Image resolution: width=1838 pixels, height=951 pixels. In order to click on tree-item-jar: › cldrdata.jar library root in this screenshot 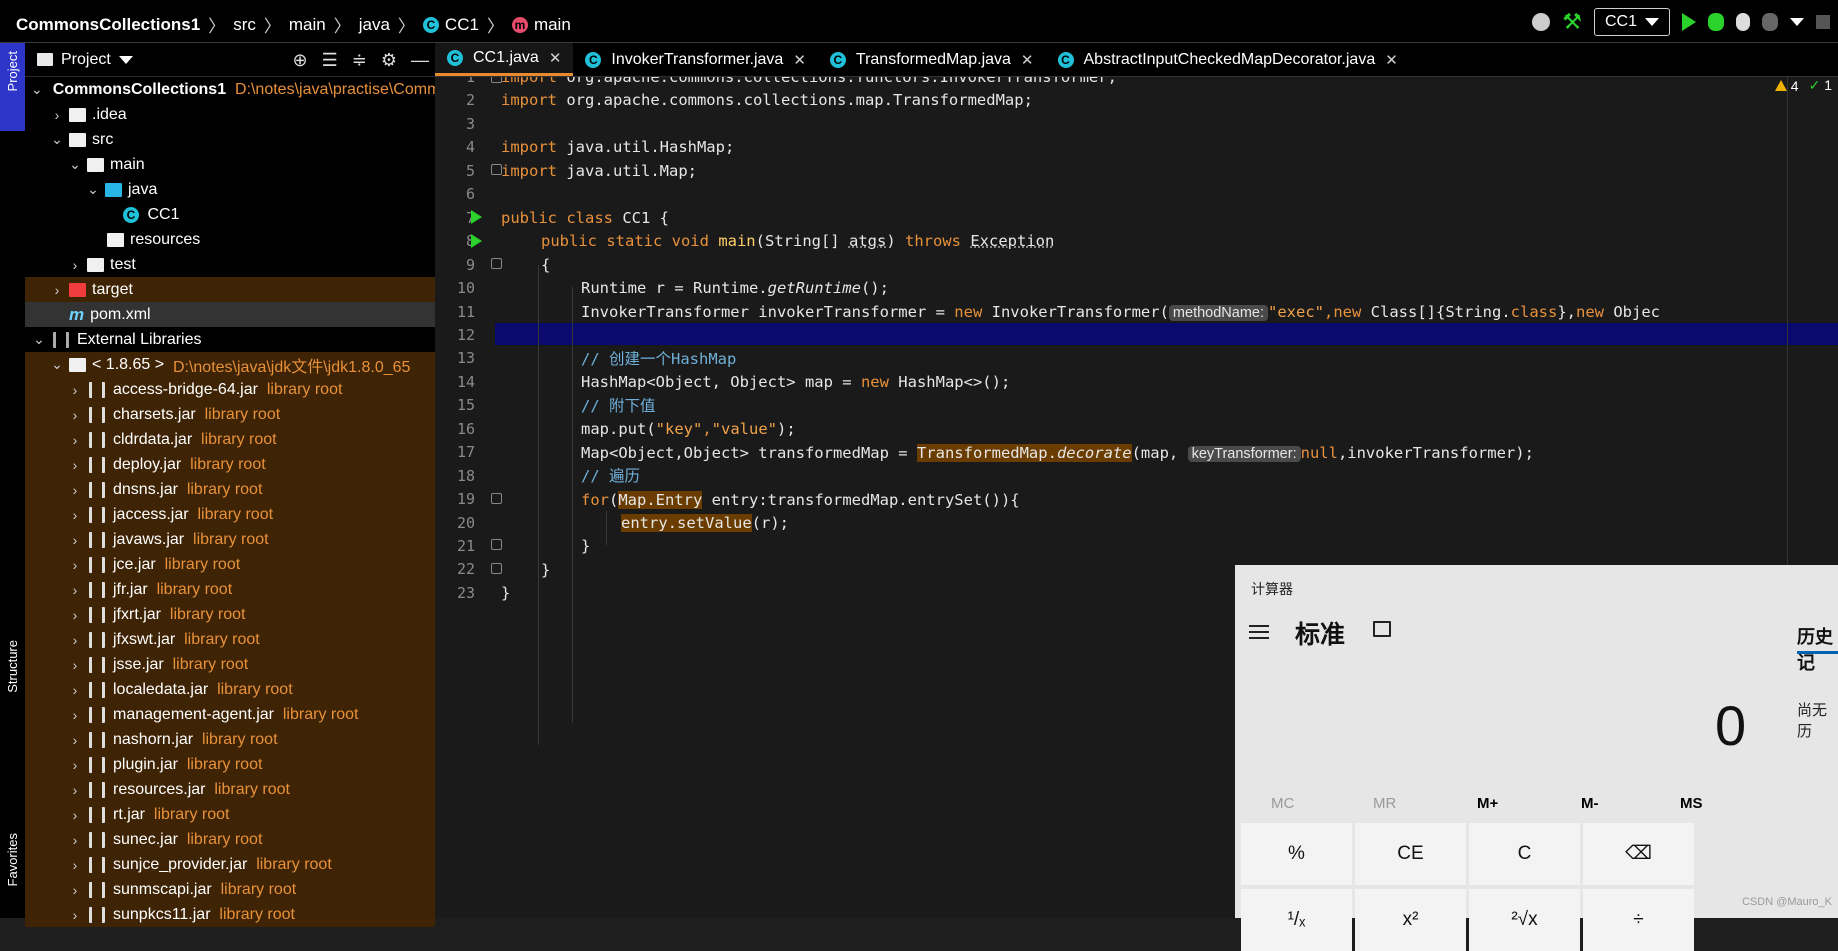, I will do `click(230, 439)`.